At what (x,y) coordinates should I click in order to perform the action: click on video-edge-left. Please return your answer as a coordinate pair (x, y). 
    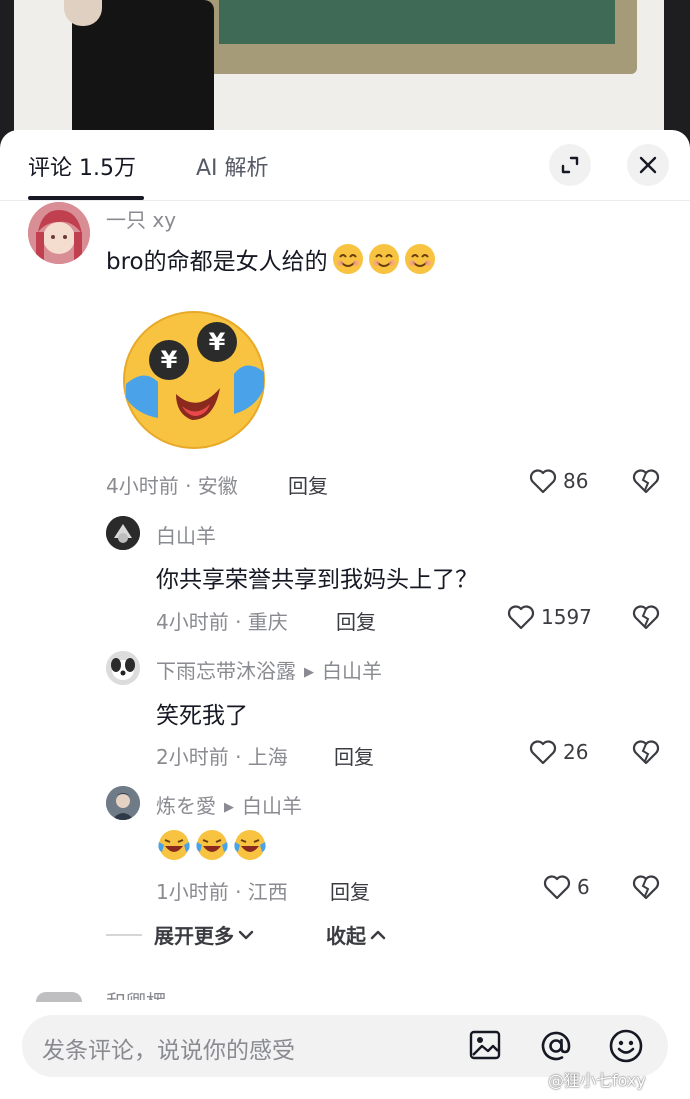
    Looking at the image, I should click on (7, 75).